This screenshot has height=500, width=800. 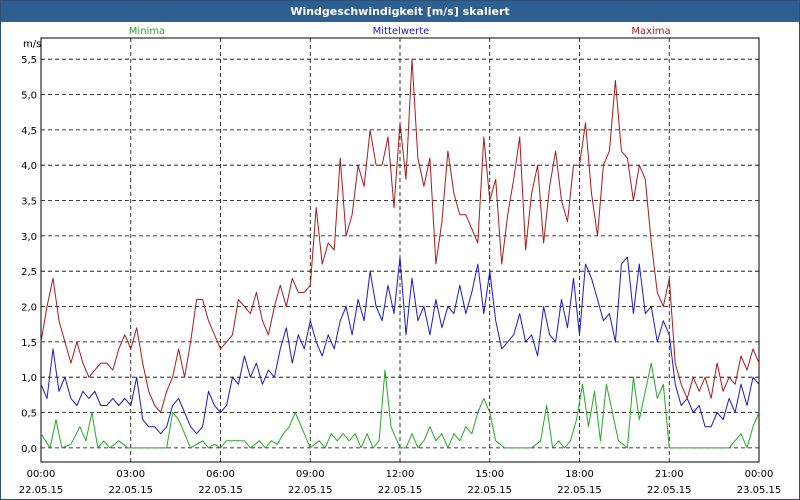 What do you see at coordinates (29, 272) in the screenshot?
I see `y-tick-label: 2,5` at bounding box center [29, 272].